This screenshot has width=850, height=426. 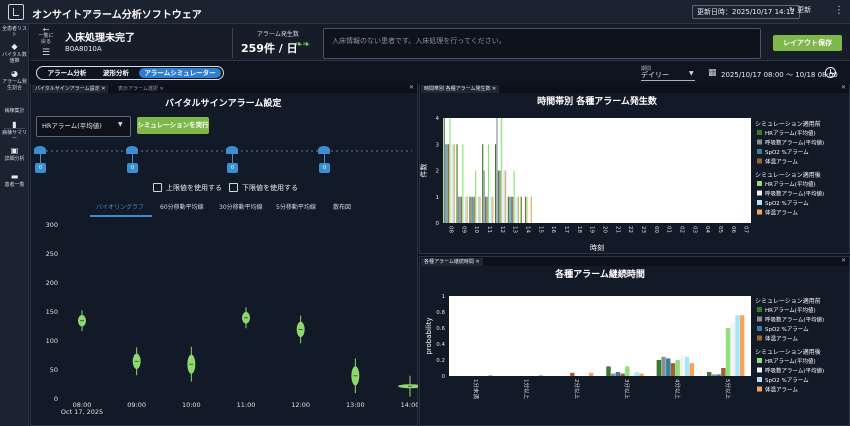 What do you see at coordinates (342, 206) in the screenshot?
I see `tab-scatter: 散布図` at bounding box center [342, 206].